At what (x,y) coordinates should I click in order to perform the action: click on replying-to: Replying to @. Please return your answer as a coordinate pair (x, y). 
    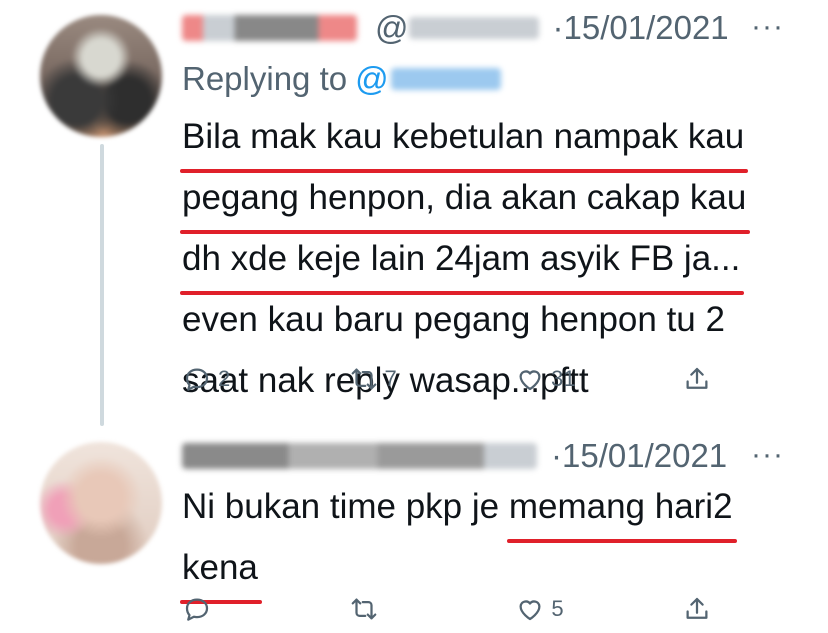
    Looking at the image, I should click on (341, 79).